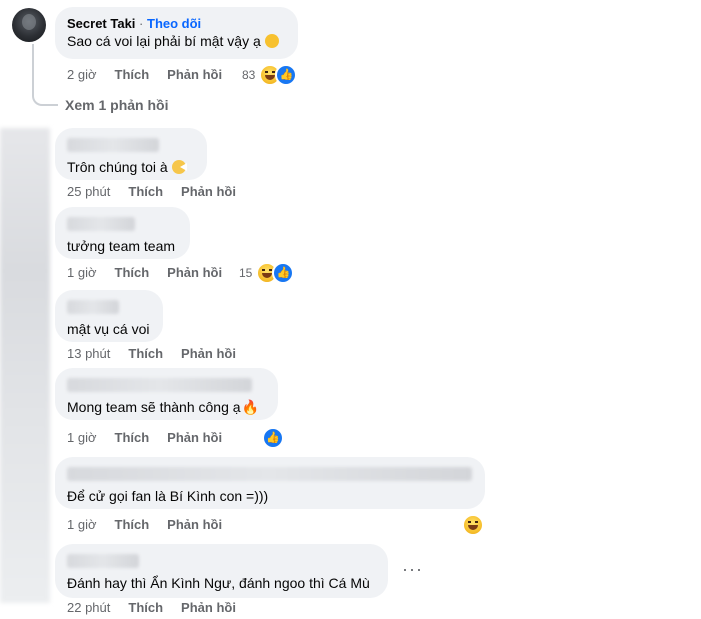  What do you see at coordinates (88, 607) in the screenshot?
I see `comment-time: 22 phút` at bounding box center [88, 607].